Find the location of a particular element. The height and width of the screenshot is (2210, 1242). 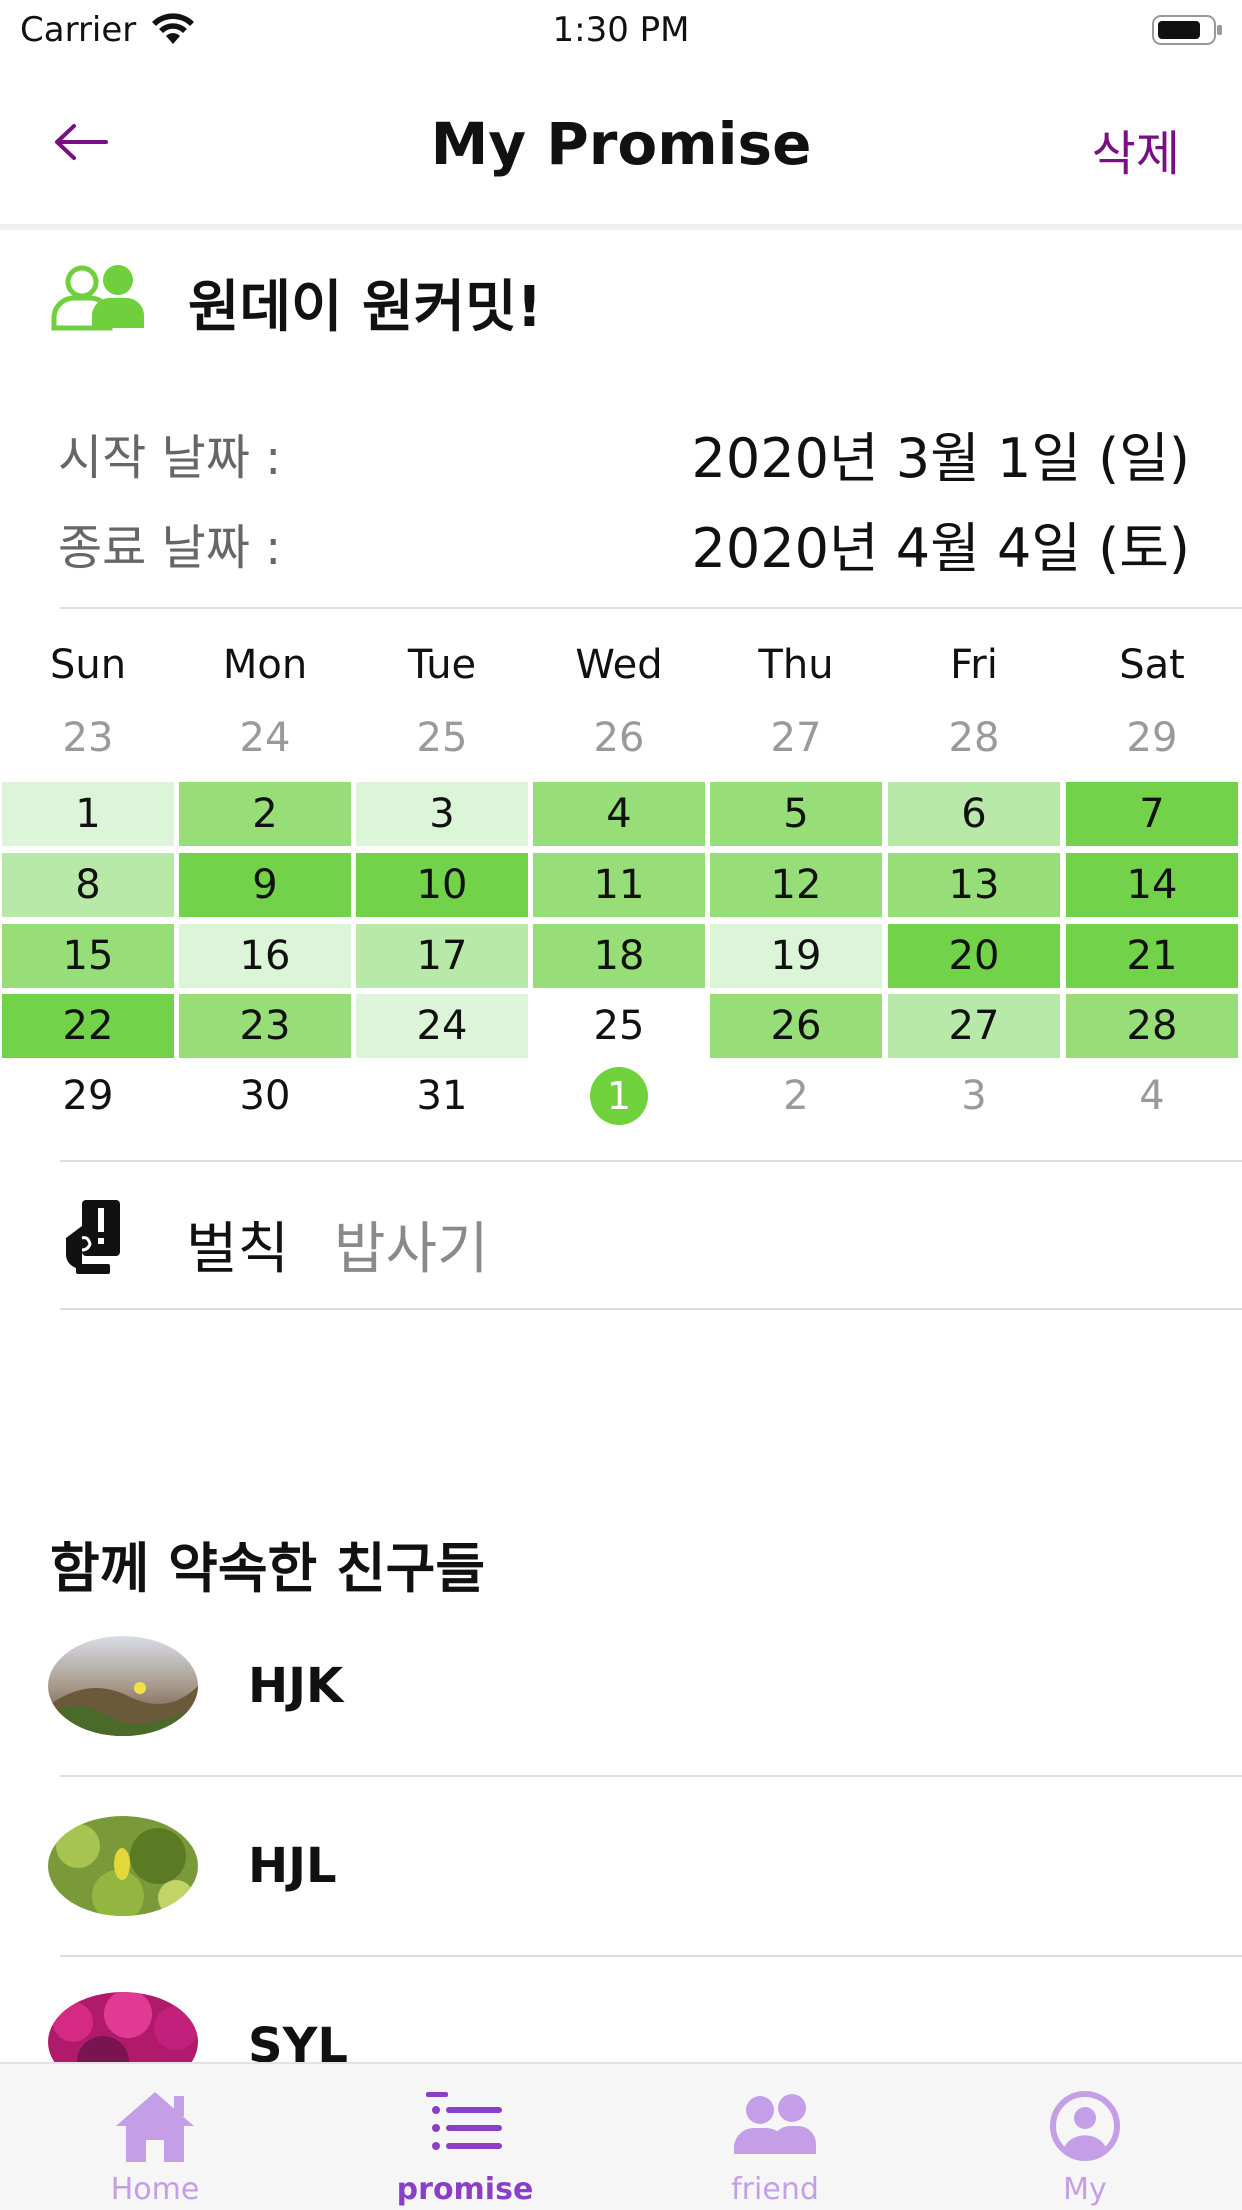

friends-heading: 함께 약속한 친구들 is located at coordinates (268, 1568).